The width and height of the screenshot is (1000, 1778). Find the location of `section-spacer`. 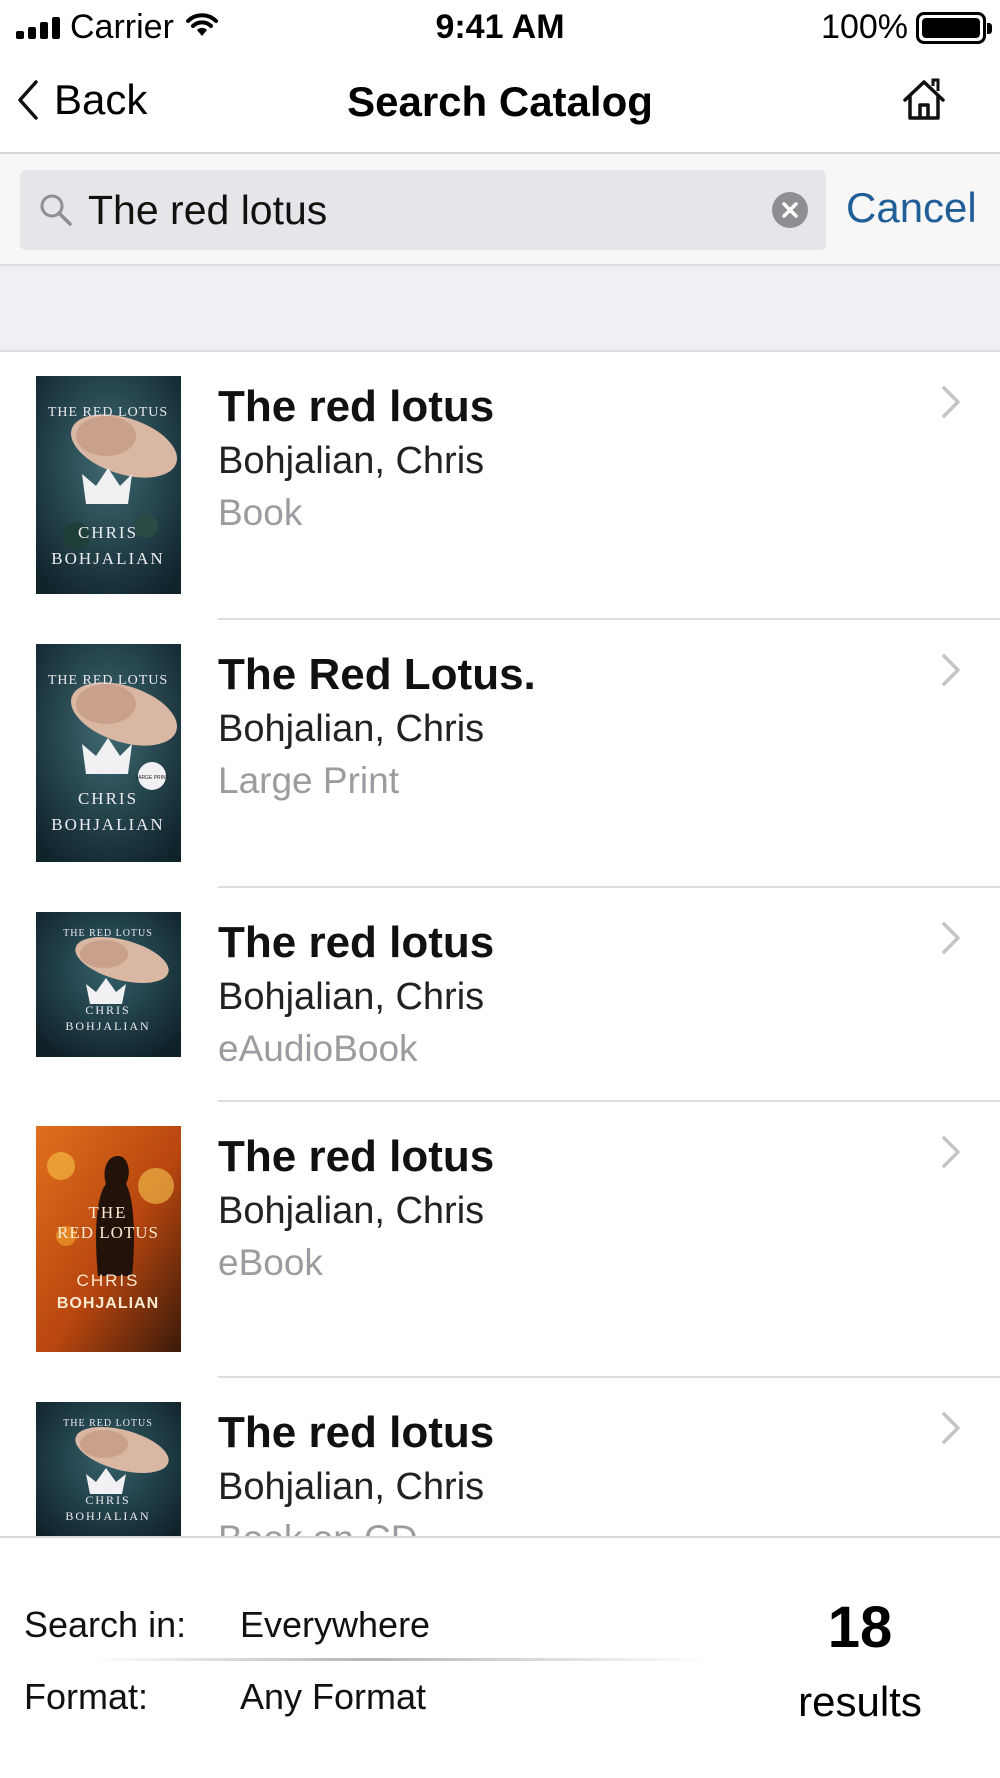

section-spacer is located at coordinates (500, 309).